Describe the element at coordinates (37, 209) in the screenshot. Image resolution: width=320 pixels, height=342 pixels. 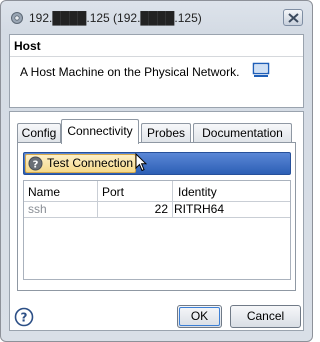
I see `cell-name: ssh` at that location.